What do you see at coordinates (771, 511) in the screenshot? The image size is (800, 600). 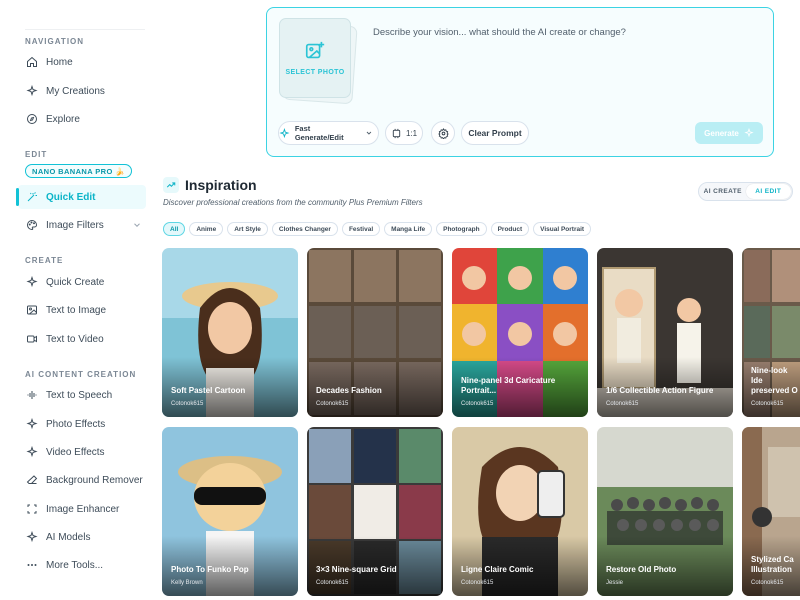 I see `inspiration-card: Stylized Ca Illustration Cotonok615` at bounding box center [771, 511].